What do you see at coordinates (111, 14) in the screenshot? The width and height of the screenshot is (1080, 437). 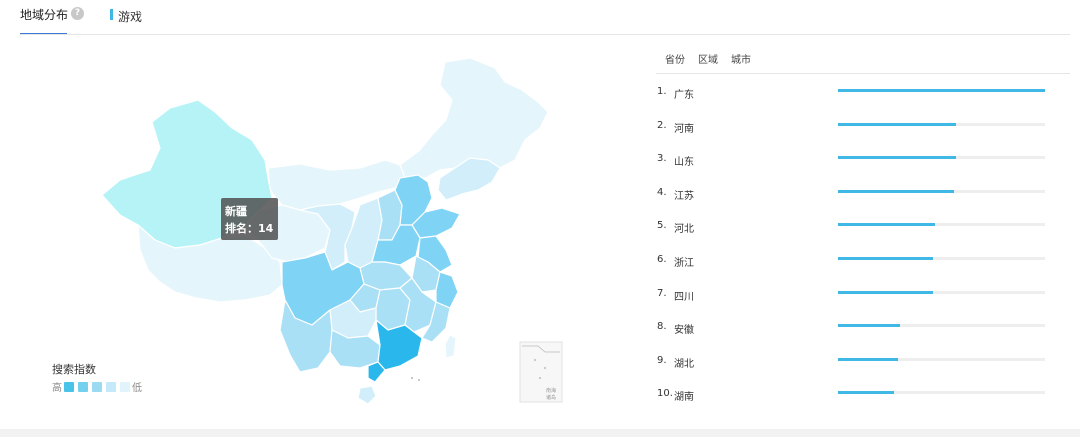 I see `tab-marker` at bounding box center [111, 14].